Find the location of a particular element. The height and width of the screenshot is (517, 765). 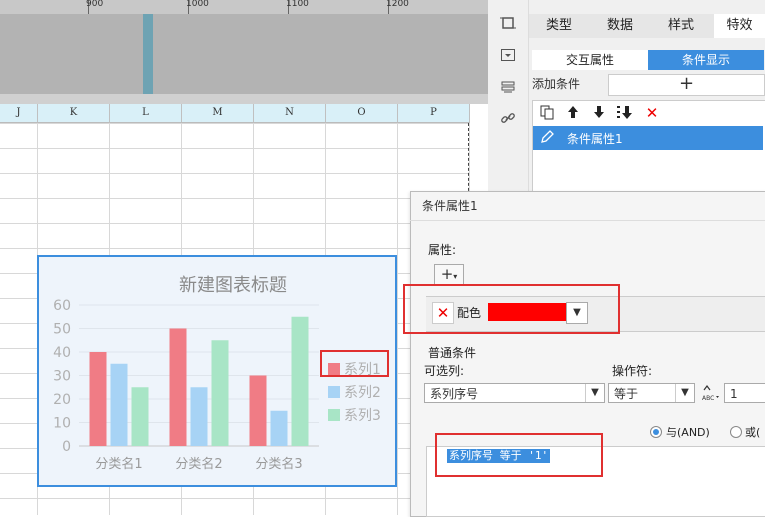

subtab-condition-display: 条件显示 is located at coordinates (706, 60).